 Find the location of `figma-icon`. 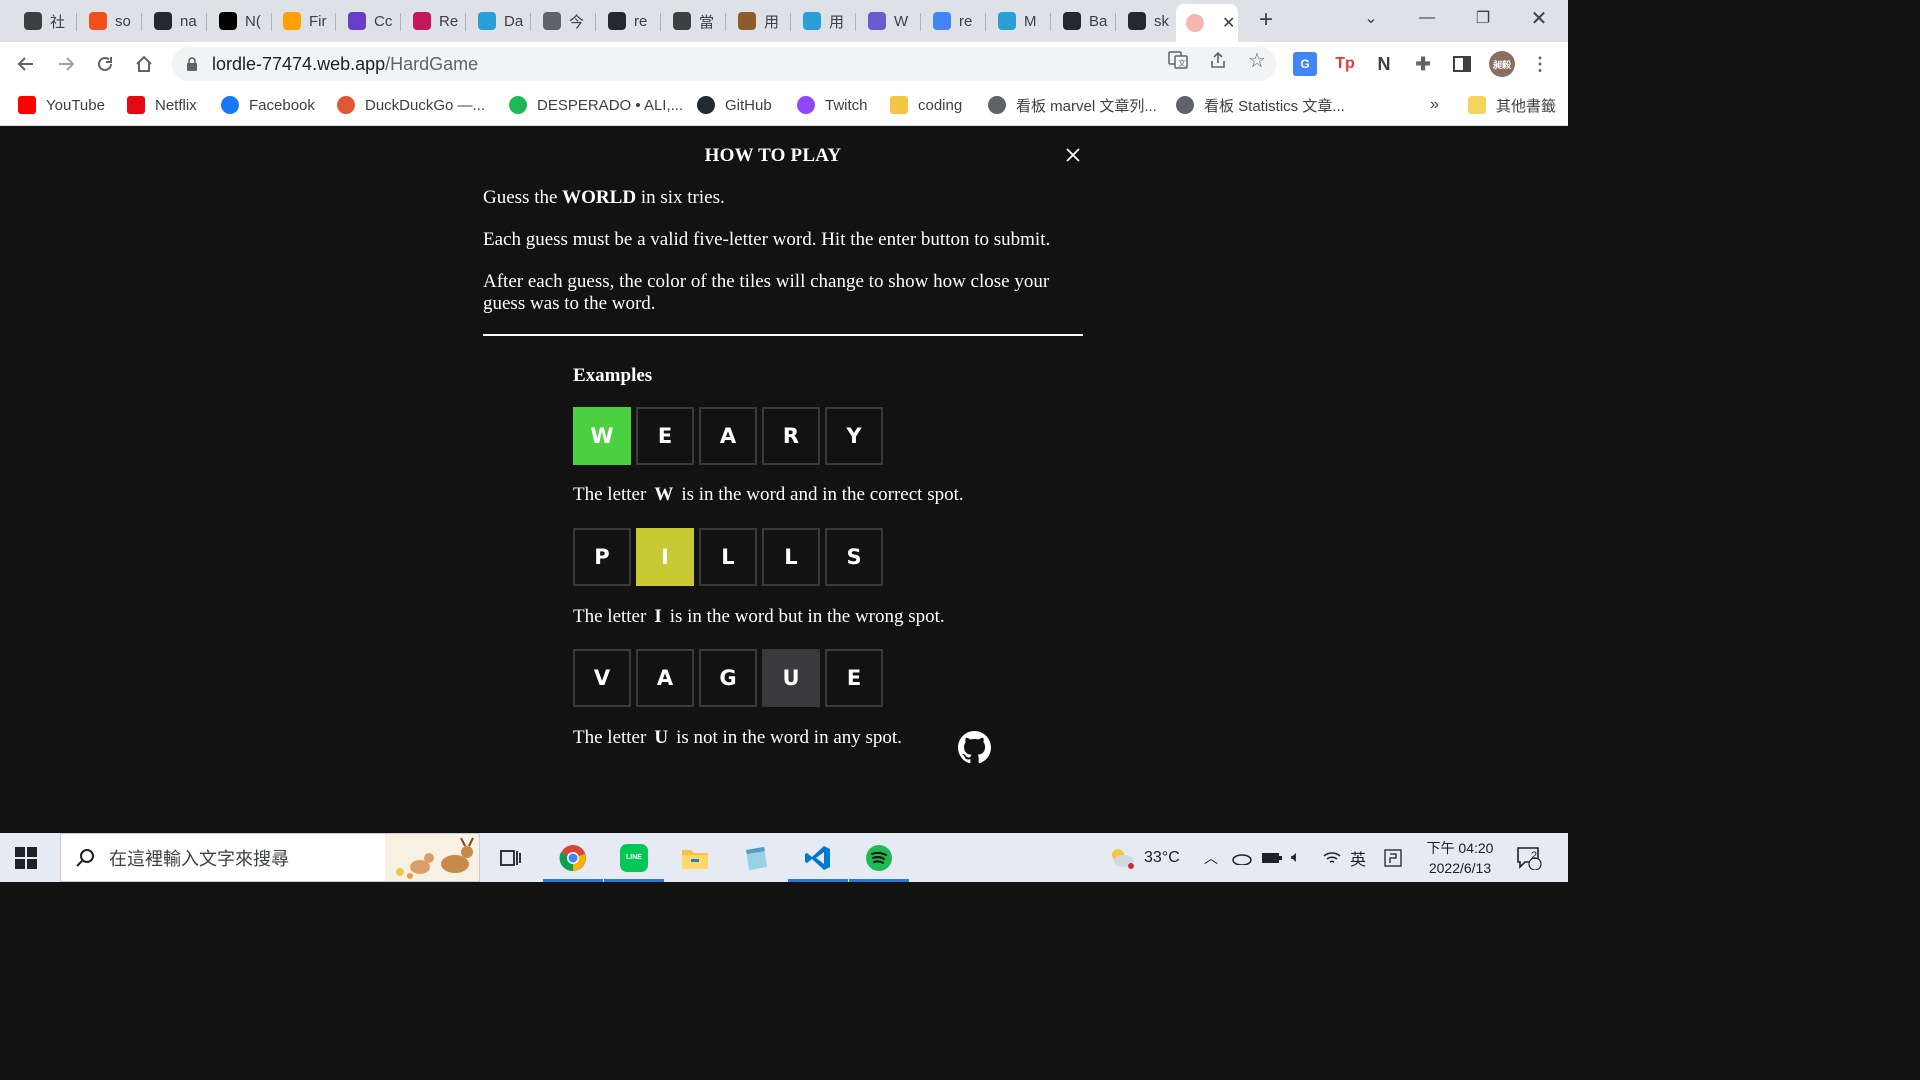

figma-icon is located at coordinates (98, 21).